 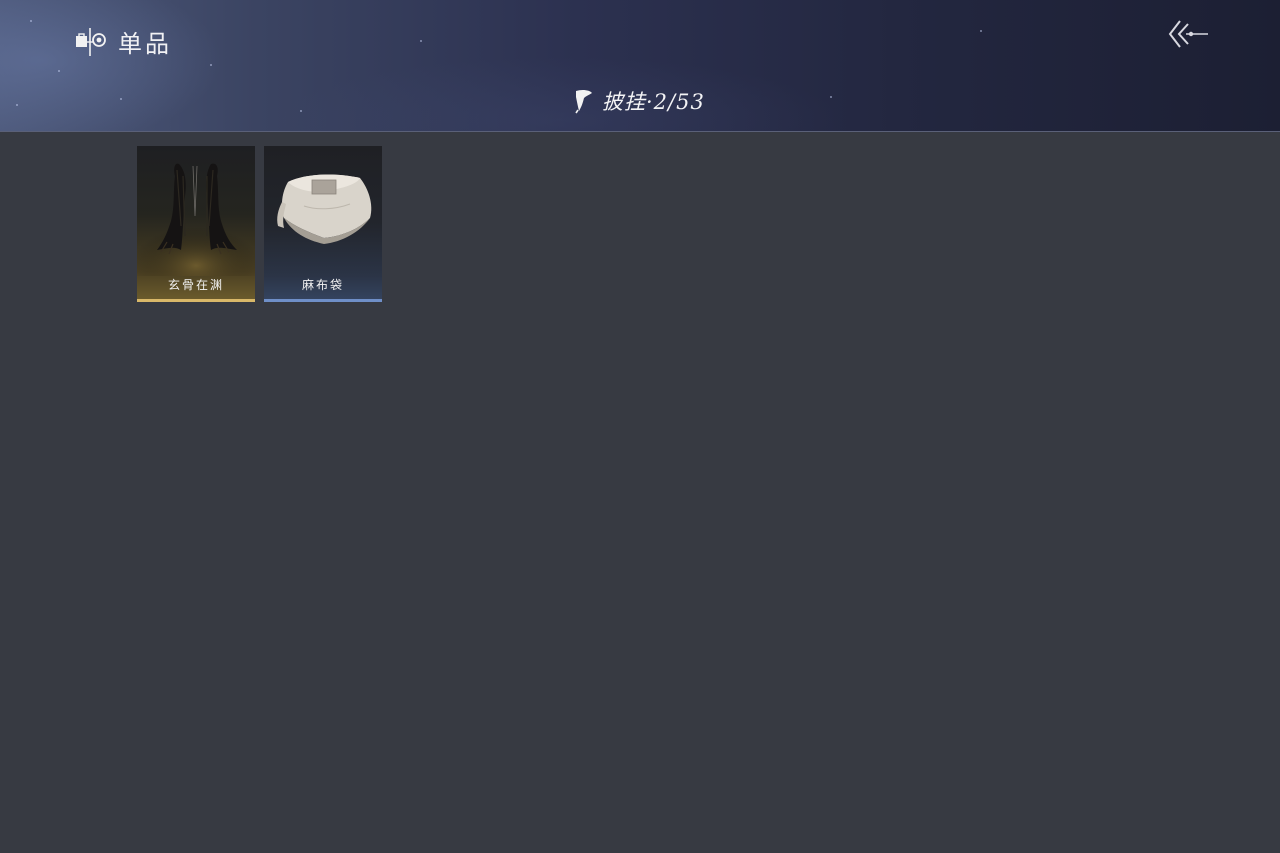 I want to click on page-title-group: 单品, so click(x=123, y=41).